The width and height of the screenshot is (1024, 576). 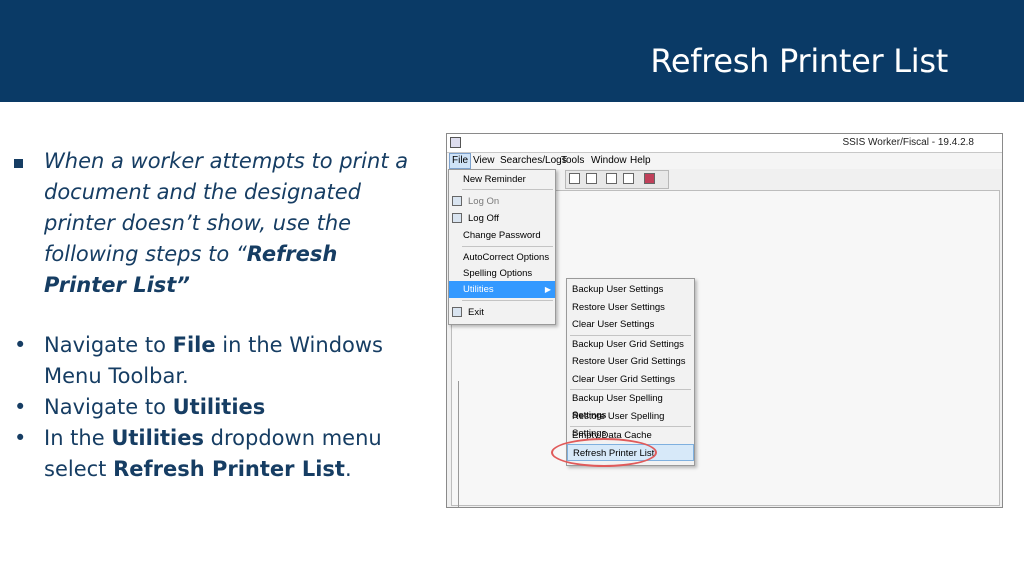 What do you see at coordinates (630, 307) in the screenshot?
I see `menu-item-restore-user-settings: Restore User Settings` at bounding box center [630, 307].